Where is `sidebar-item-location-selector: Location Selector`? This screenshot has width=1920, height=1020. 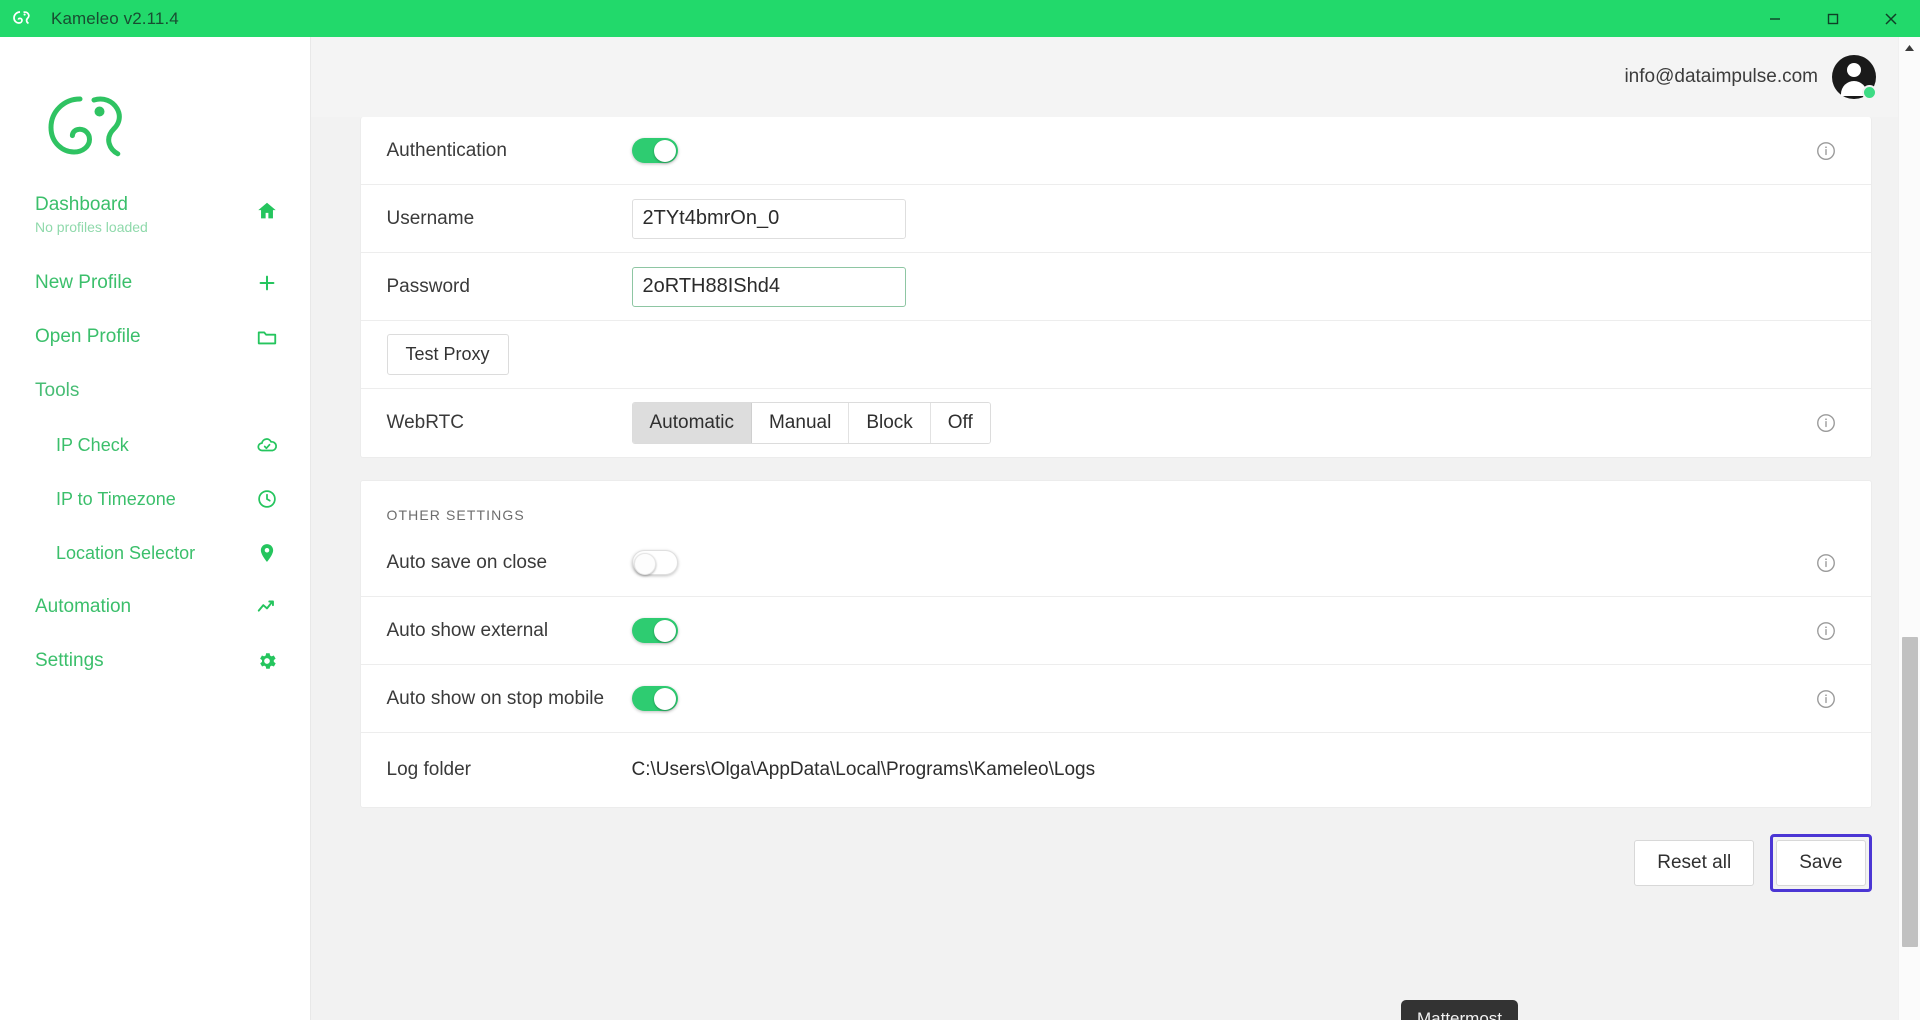 sidebar-item-location-selector: Location Selector is located at coordinates (155, 553).